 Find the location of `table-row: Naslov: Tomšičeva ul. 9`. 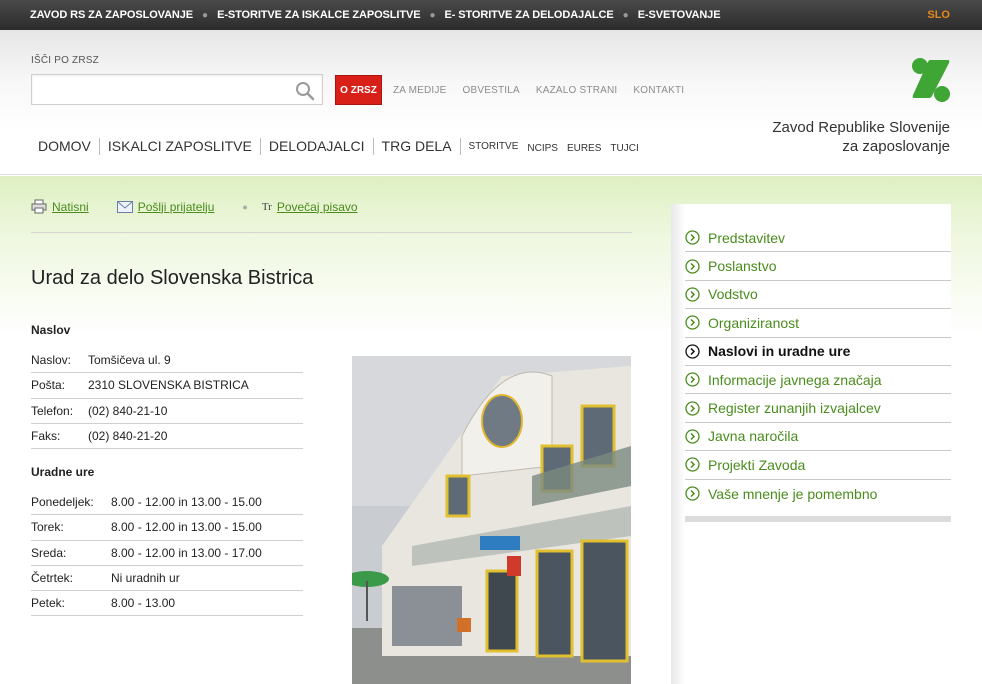

table-row: Naslov: Tomšičeva ul. 9 is located at coordinates (167, 361).